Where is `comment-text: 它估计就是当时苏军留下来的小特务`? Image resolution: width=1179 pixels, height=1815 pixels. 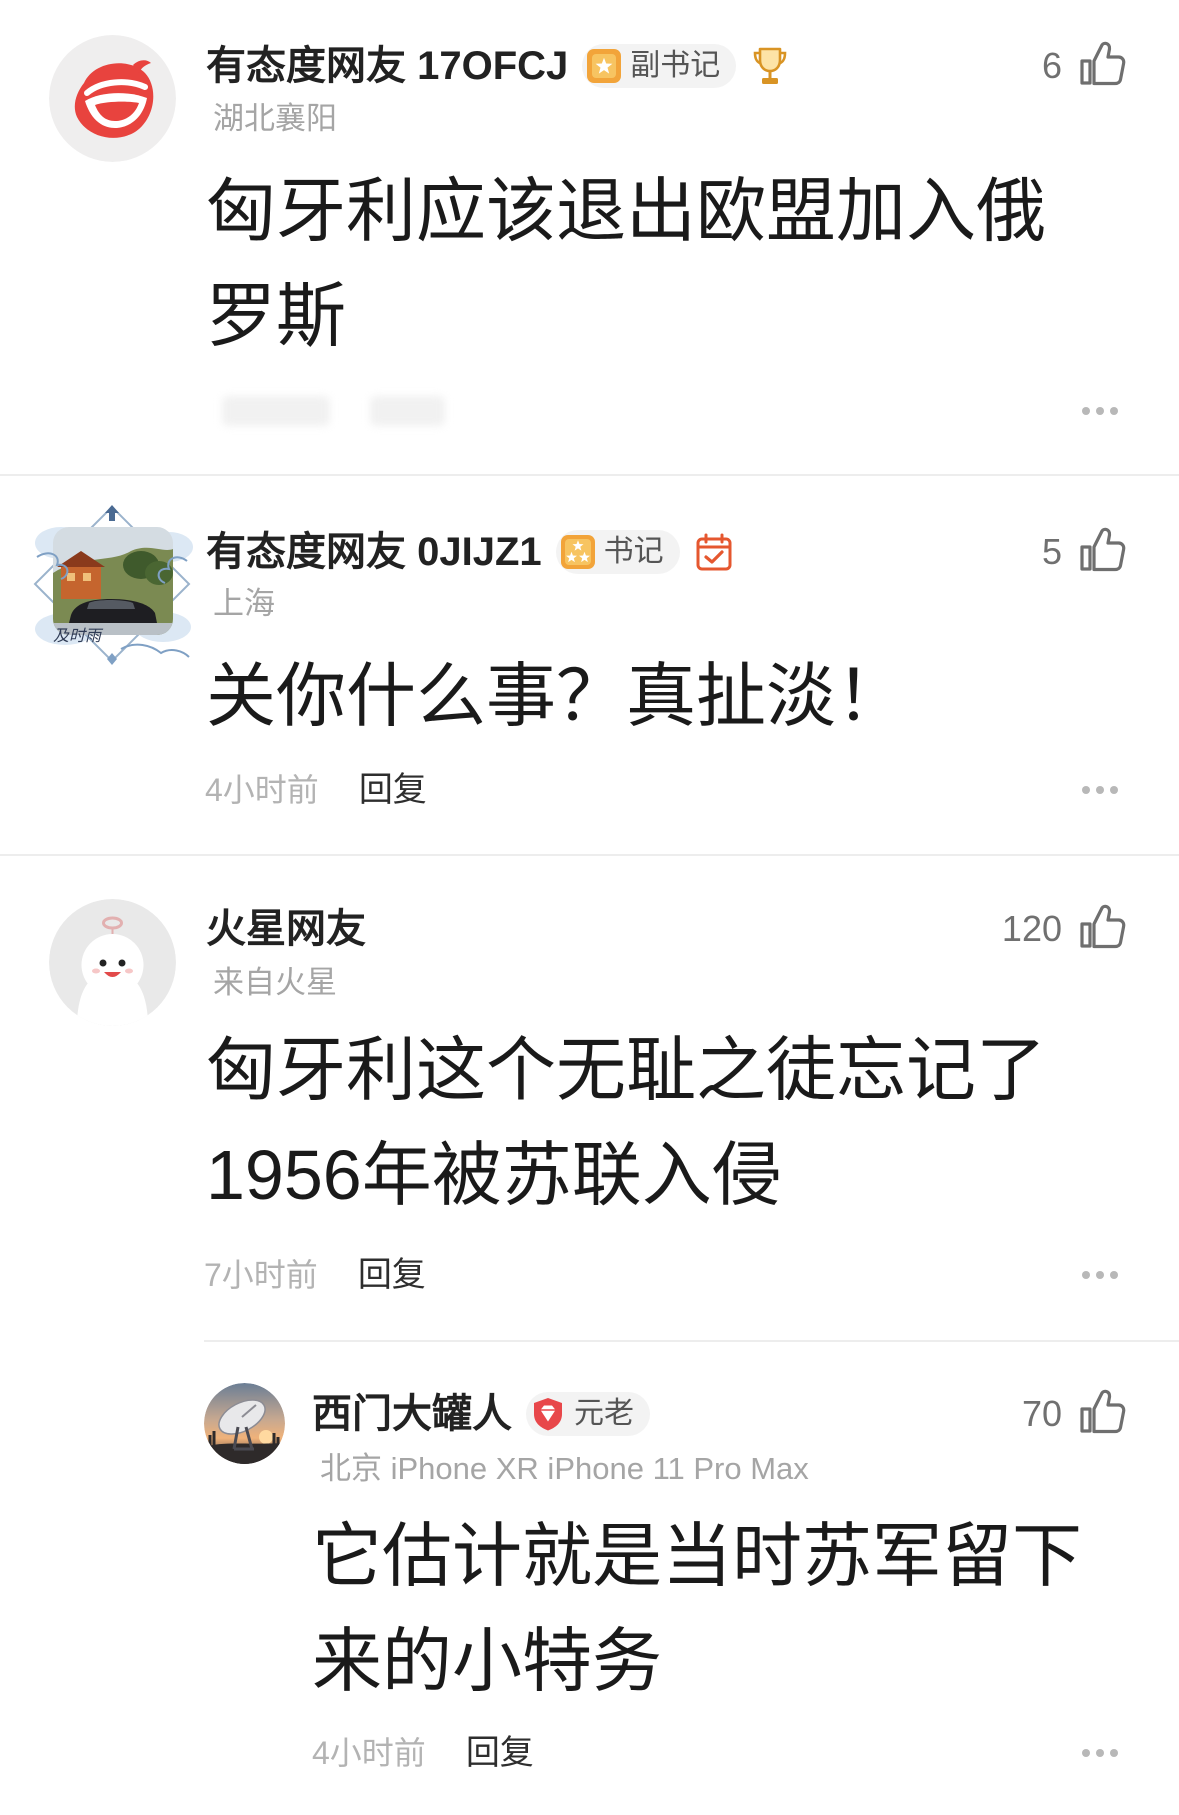 comment-text: 它估计就是当时苏军留下来的小特务 is located at coordinates (697, 1608).